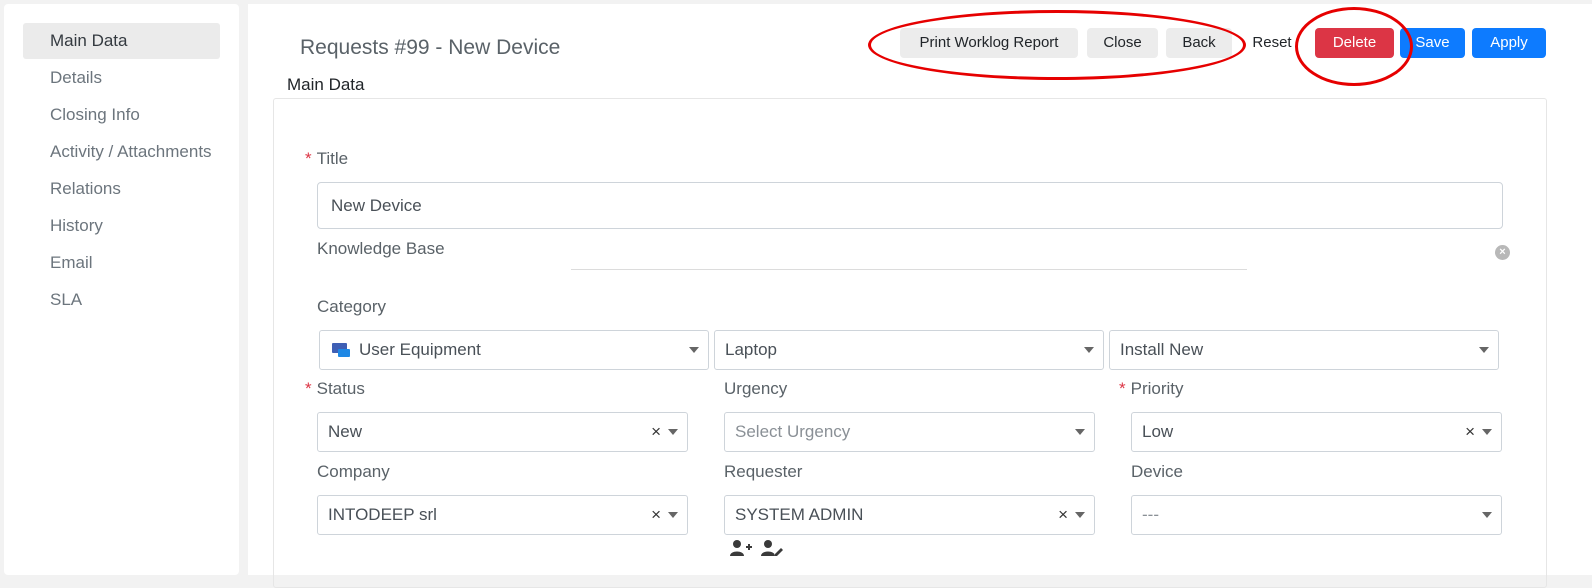 The image size is (1592, 588). What do you see at coordinates (909, 350) in the screenshot?
I see `category-level2-select: Laptop` at bounding box center [909, 350].